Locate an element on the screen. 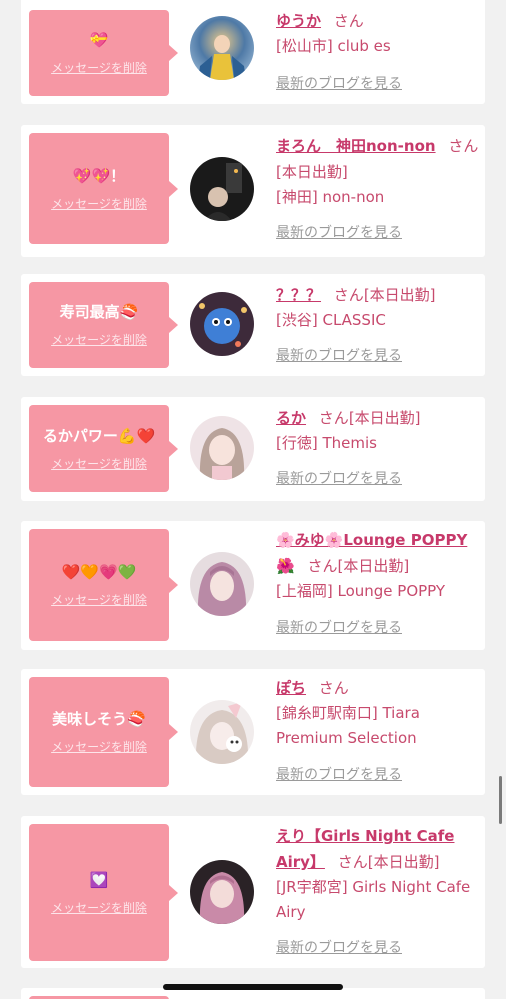 The image size is (506, 999). cast-name-link: ？？？ is located at coordinates (298, 295).